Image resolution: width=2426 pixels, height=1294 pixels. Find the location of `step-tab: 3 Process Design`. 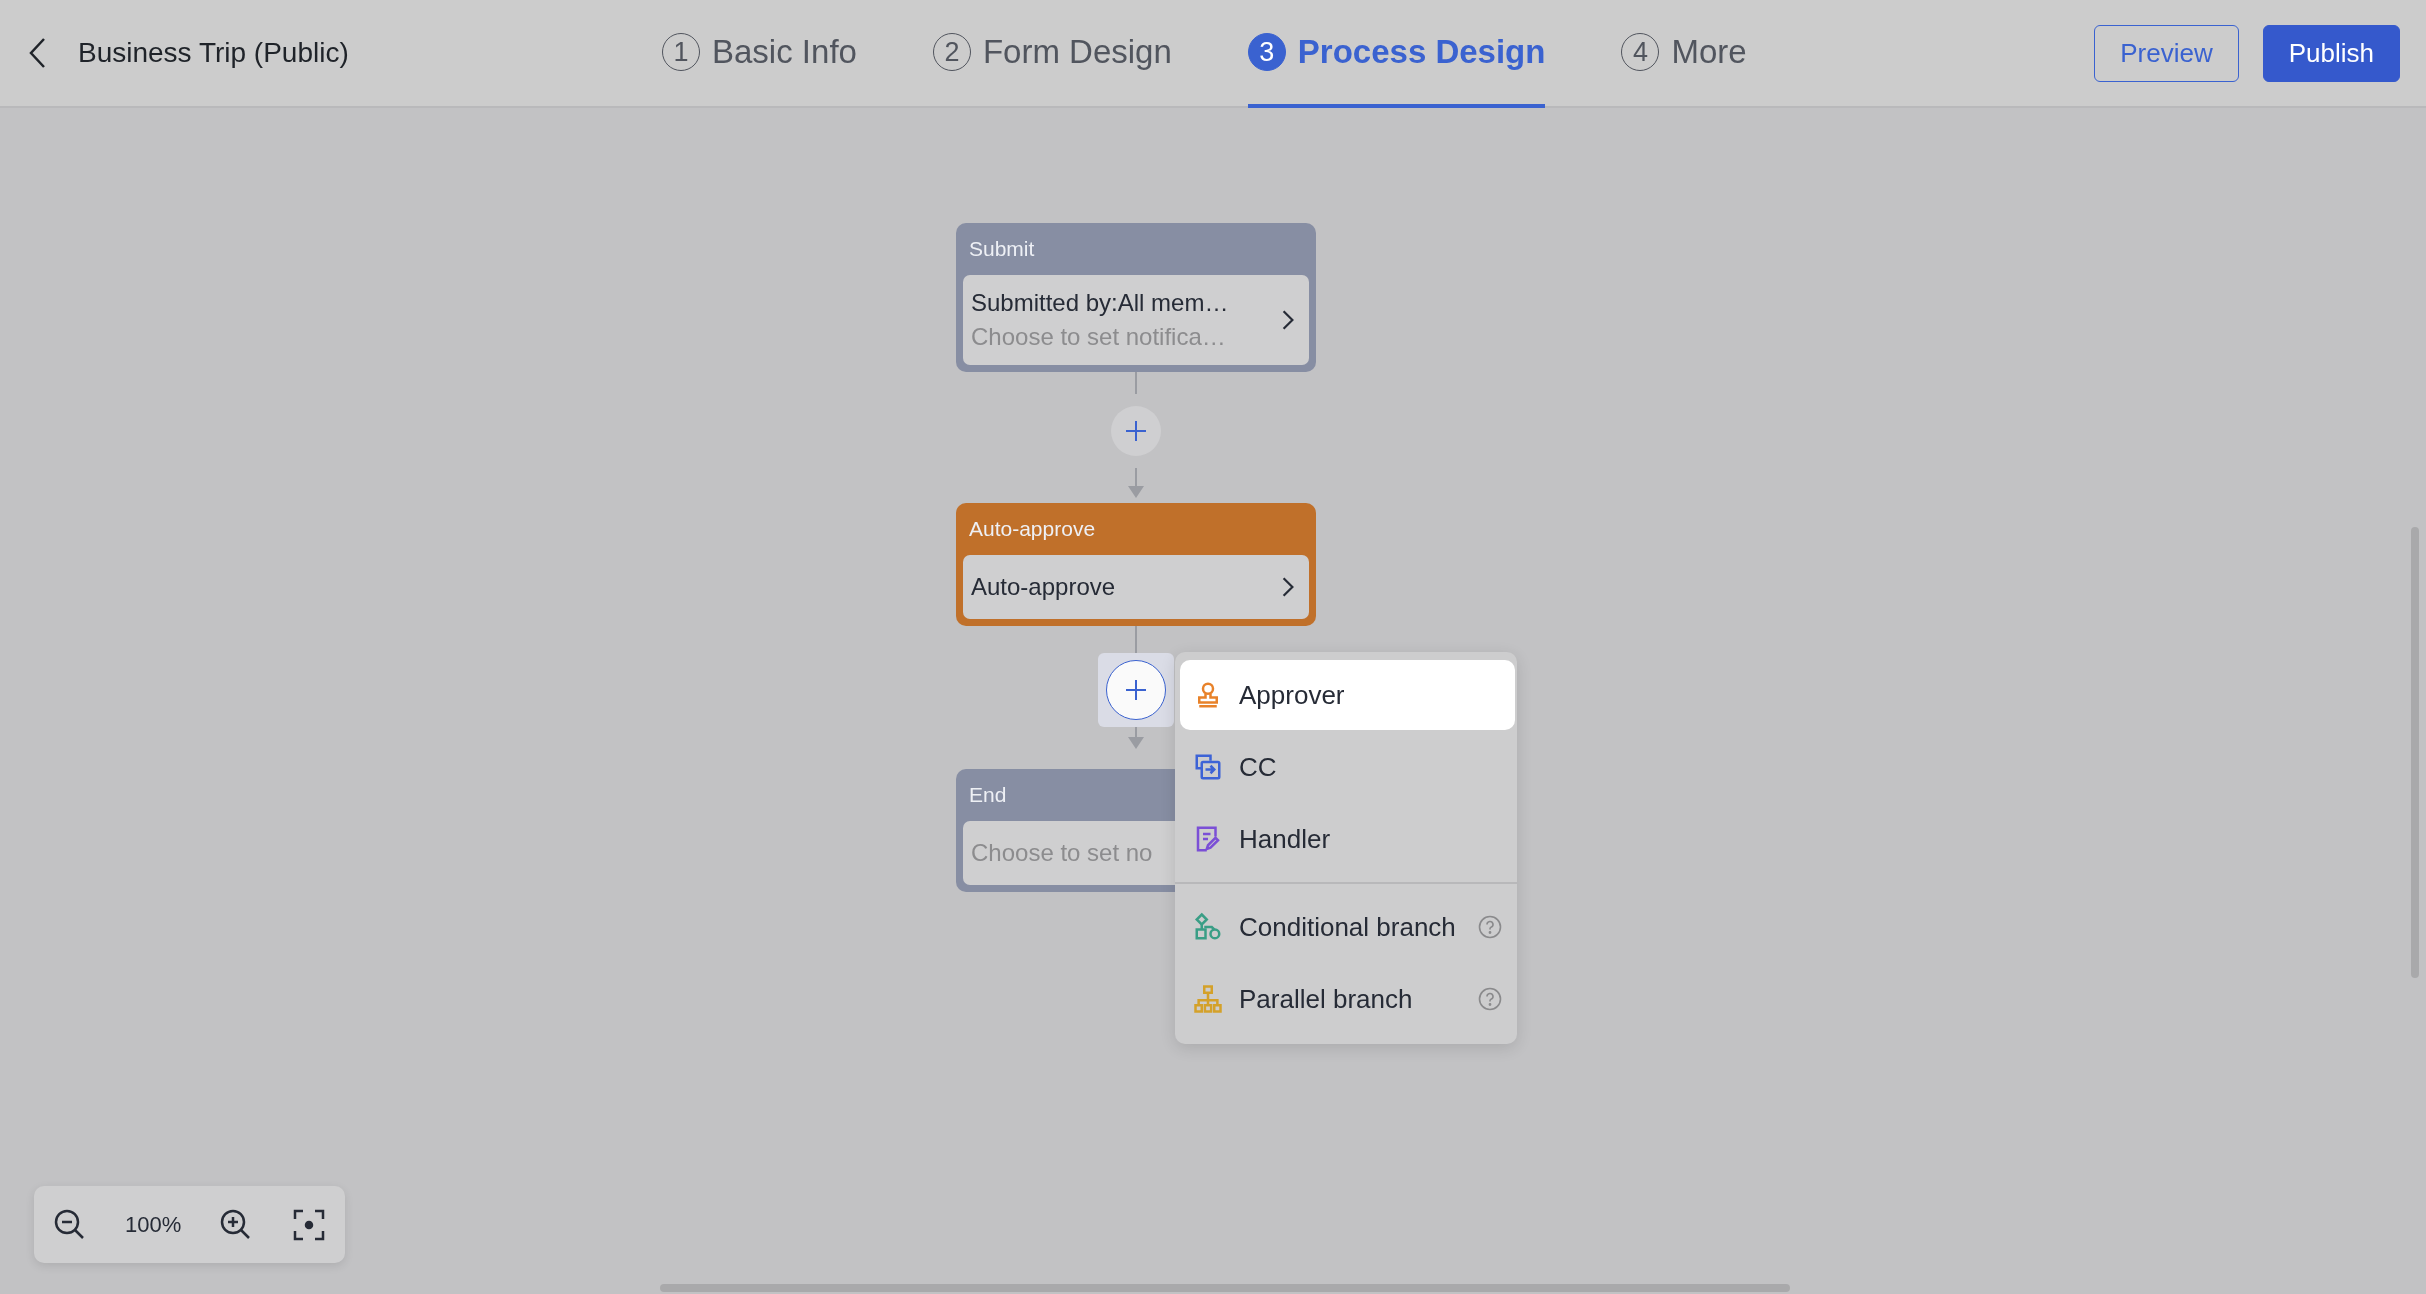

step-tab: 3 Process Design is located at coordinates (1396, 54).